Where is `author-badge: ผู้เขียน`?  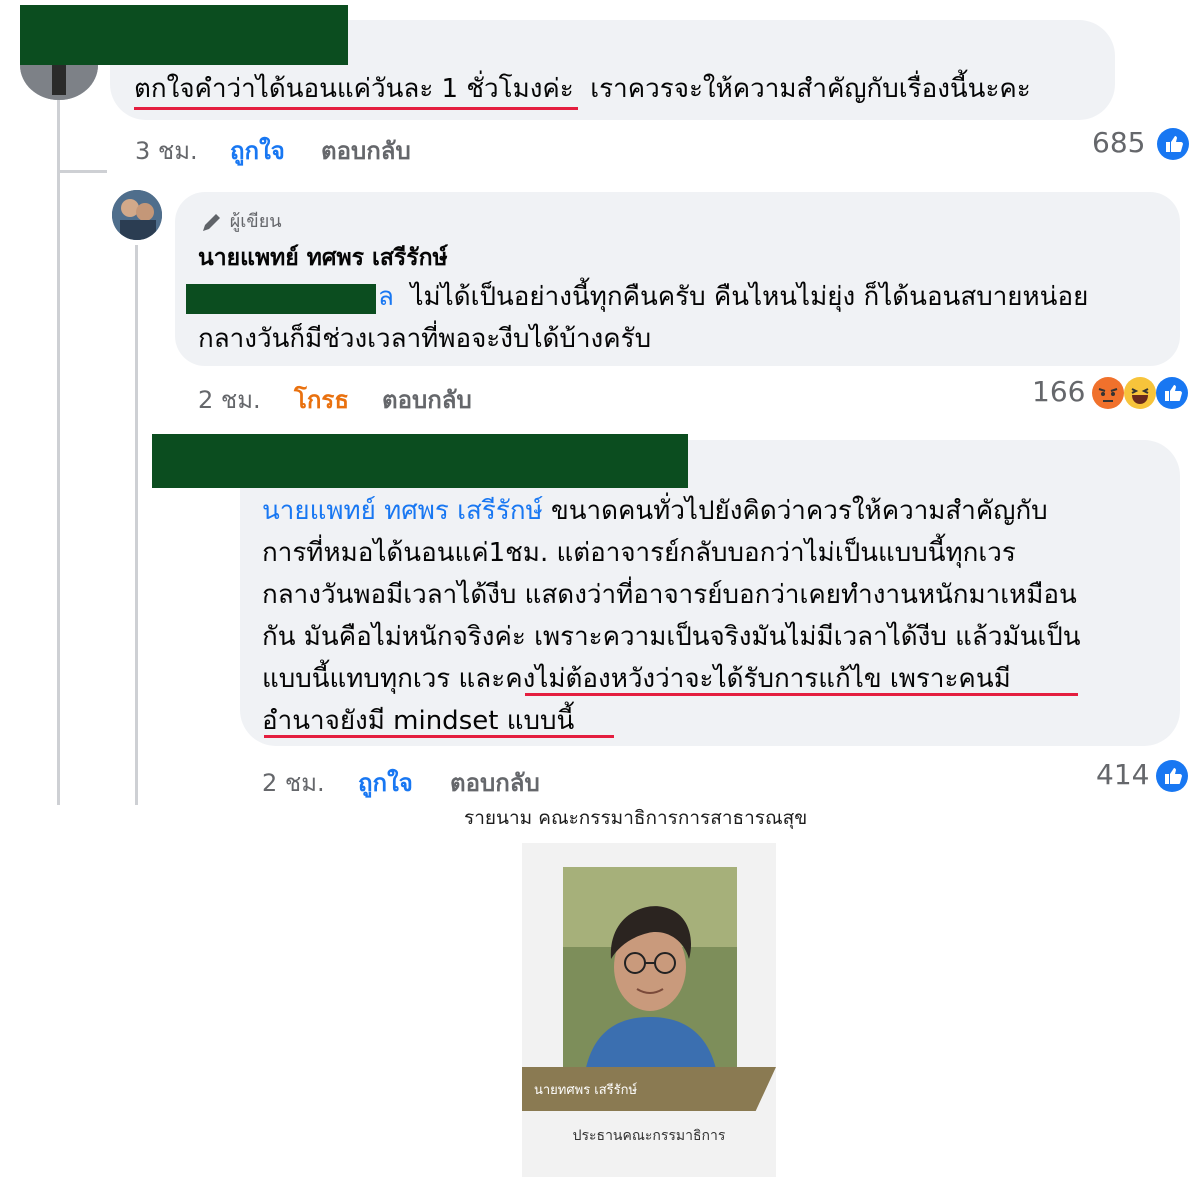 author-badge: ผู้เขียน is located at coordinates (241, 220).